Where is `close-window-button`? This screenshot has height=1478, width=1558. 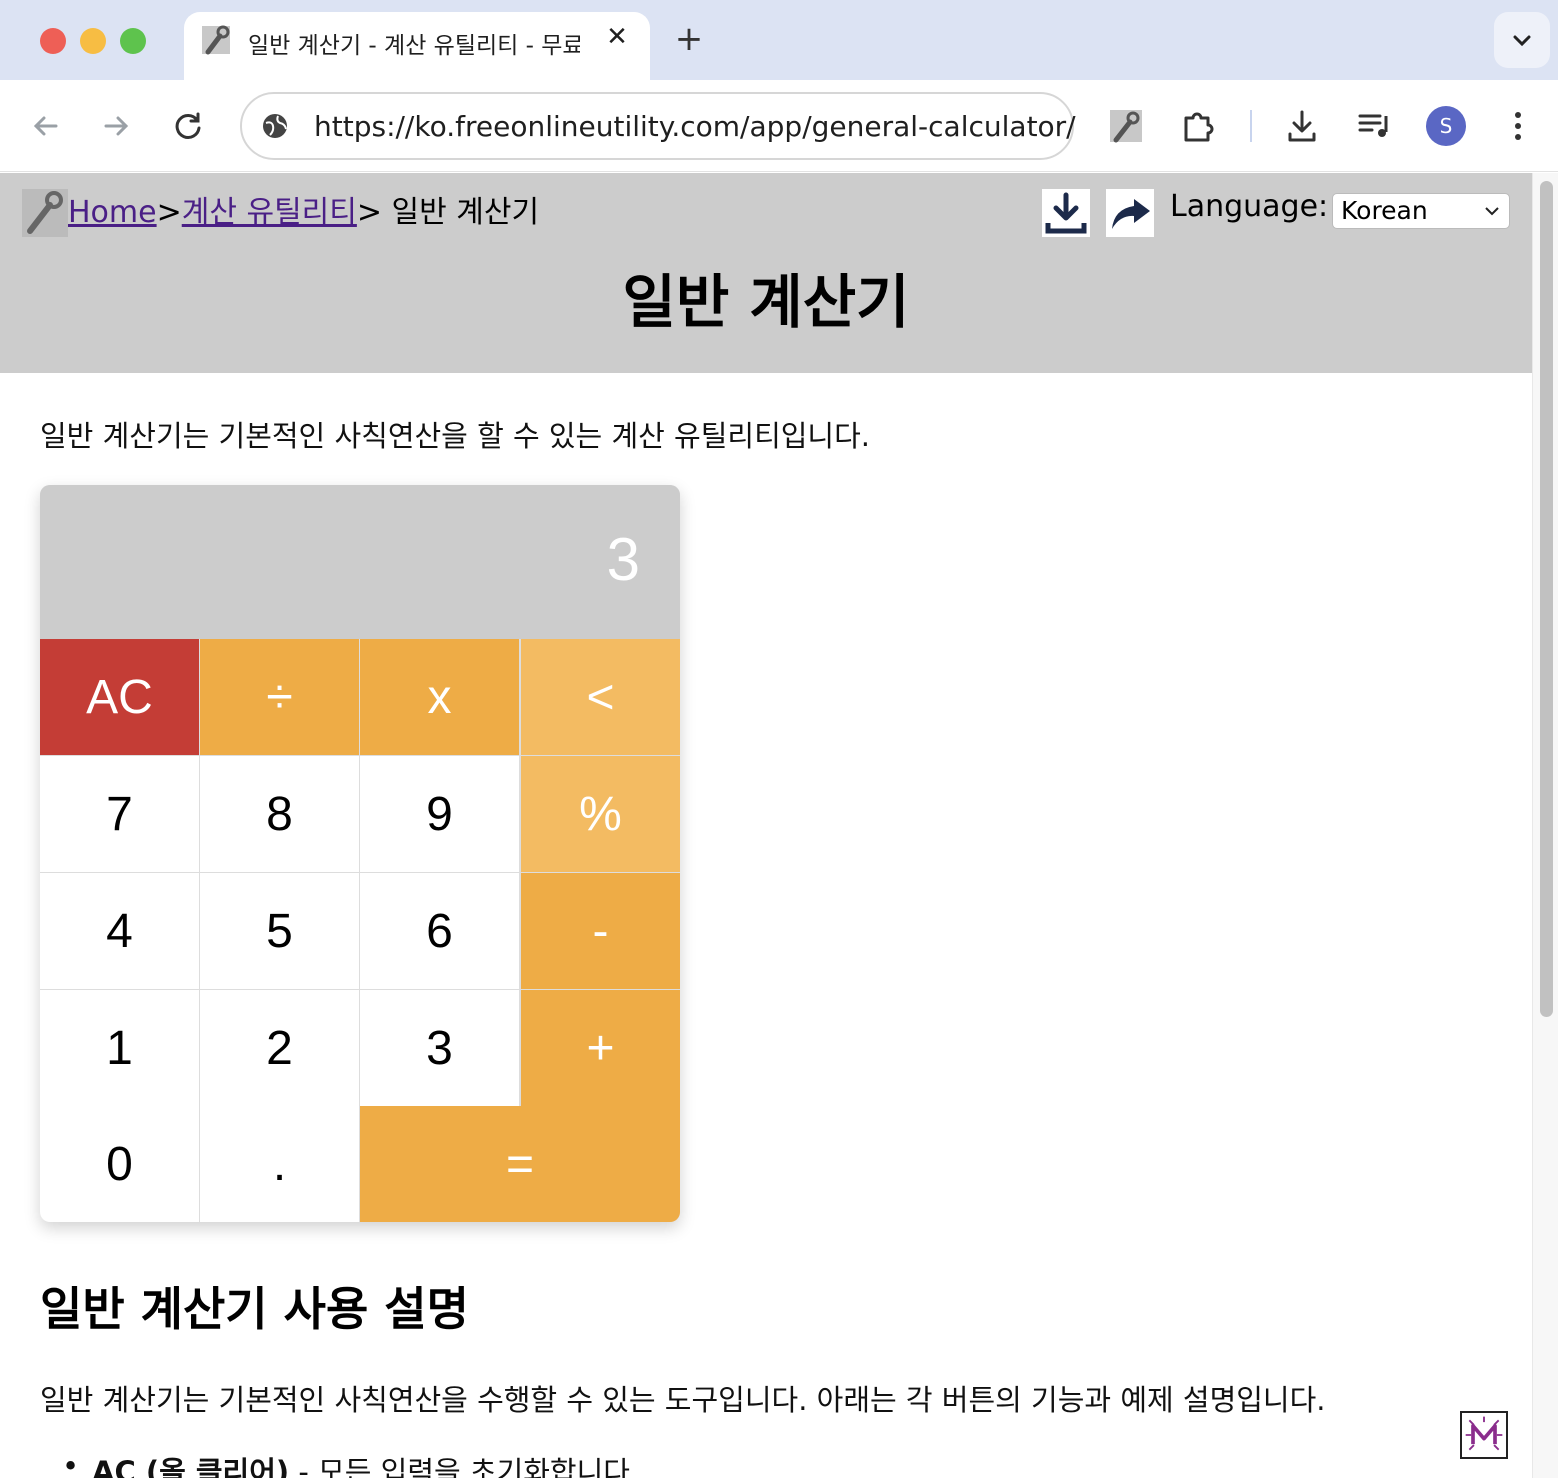
close-window-button is located at coordinates (53, 41).